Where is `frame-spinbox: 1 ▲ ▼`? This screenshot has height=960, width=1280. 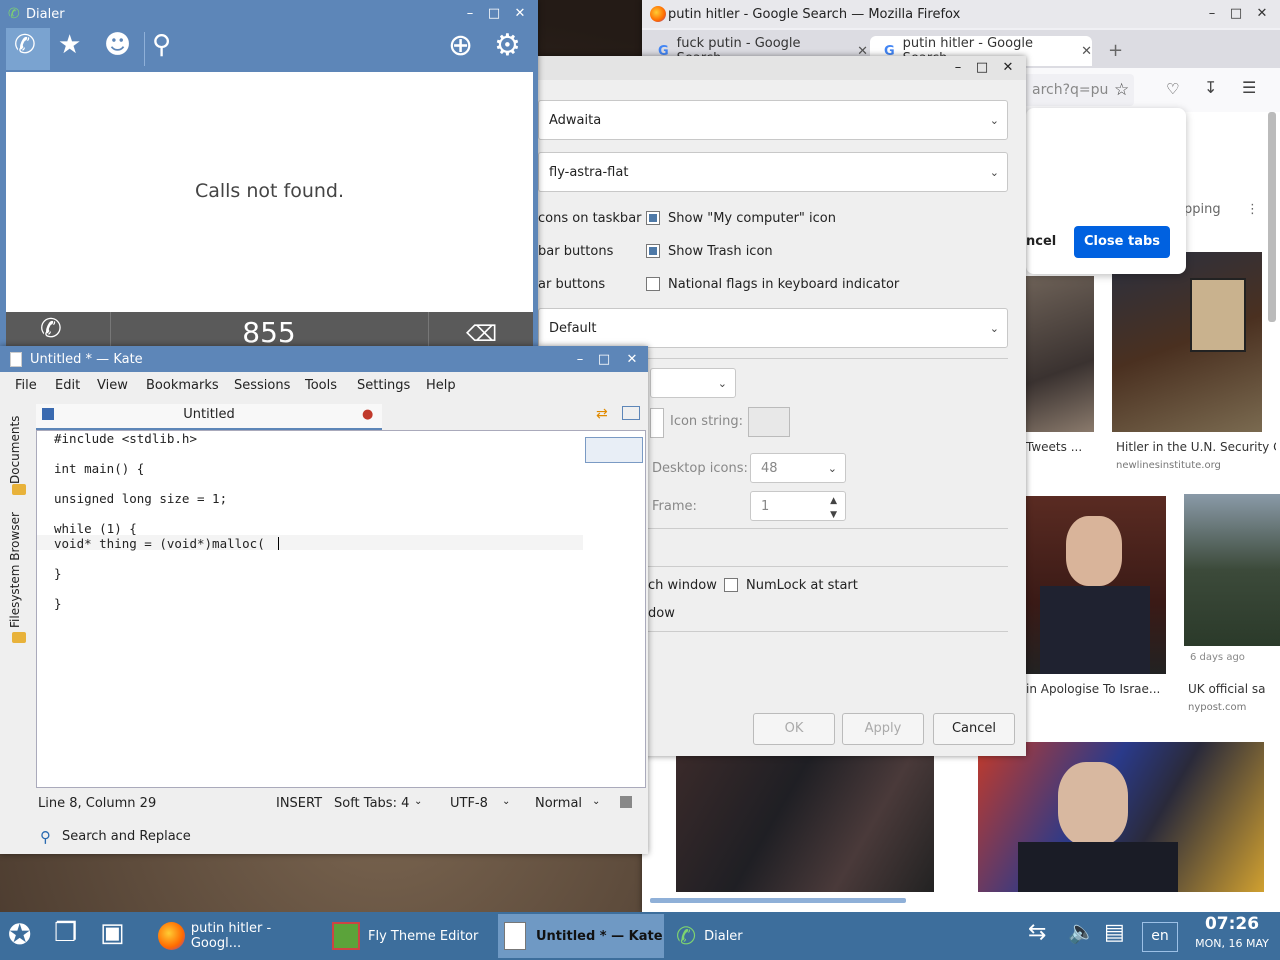
frame-spinbox: 1 ▲ ▼ is located at coordinates (798, 506).